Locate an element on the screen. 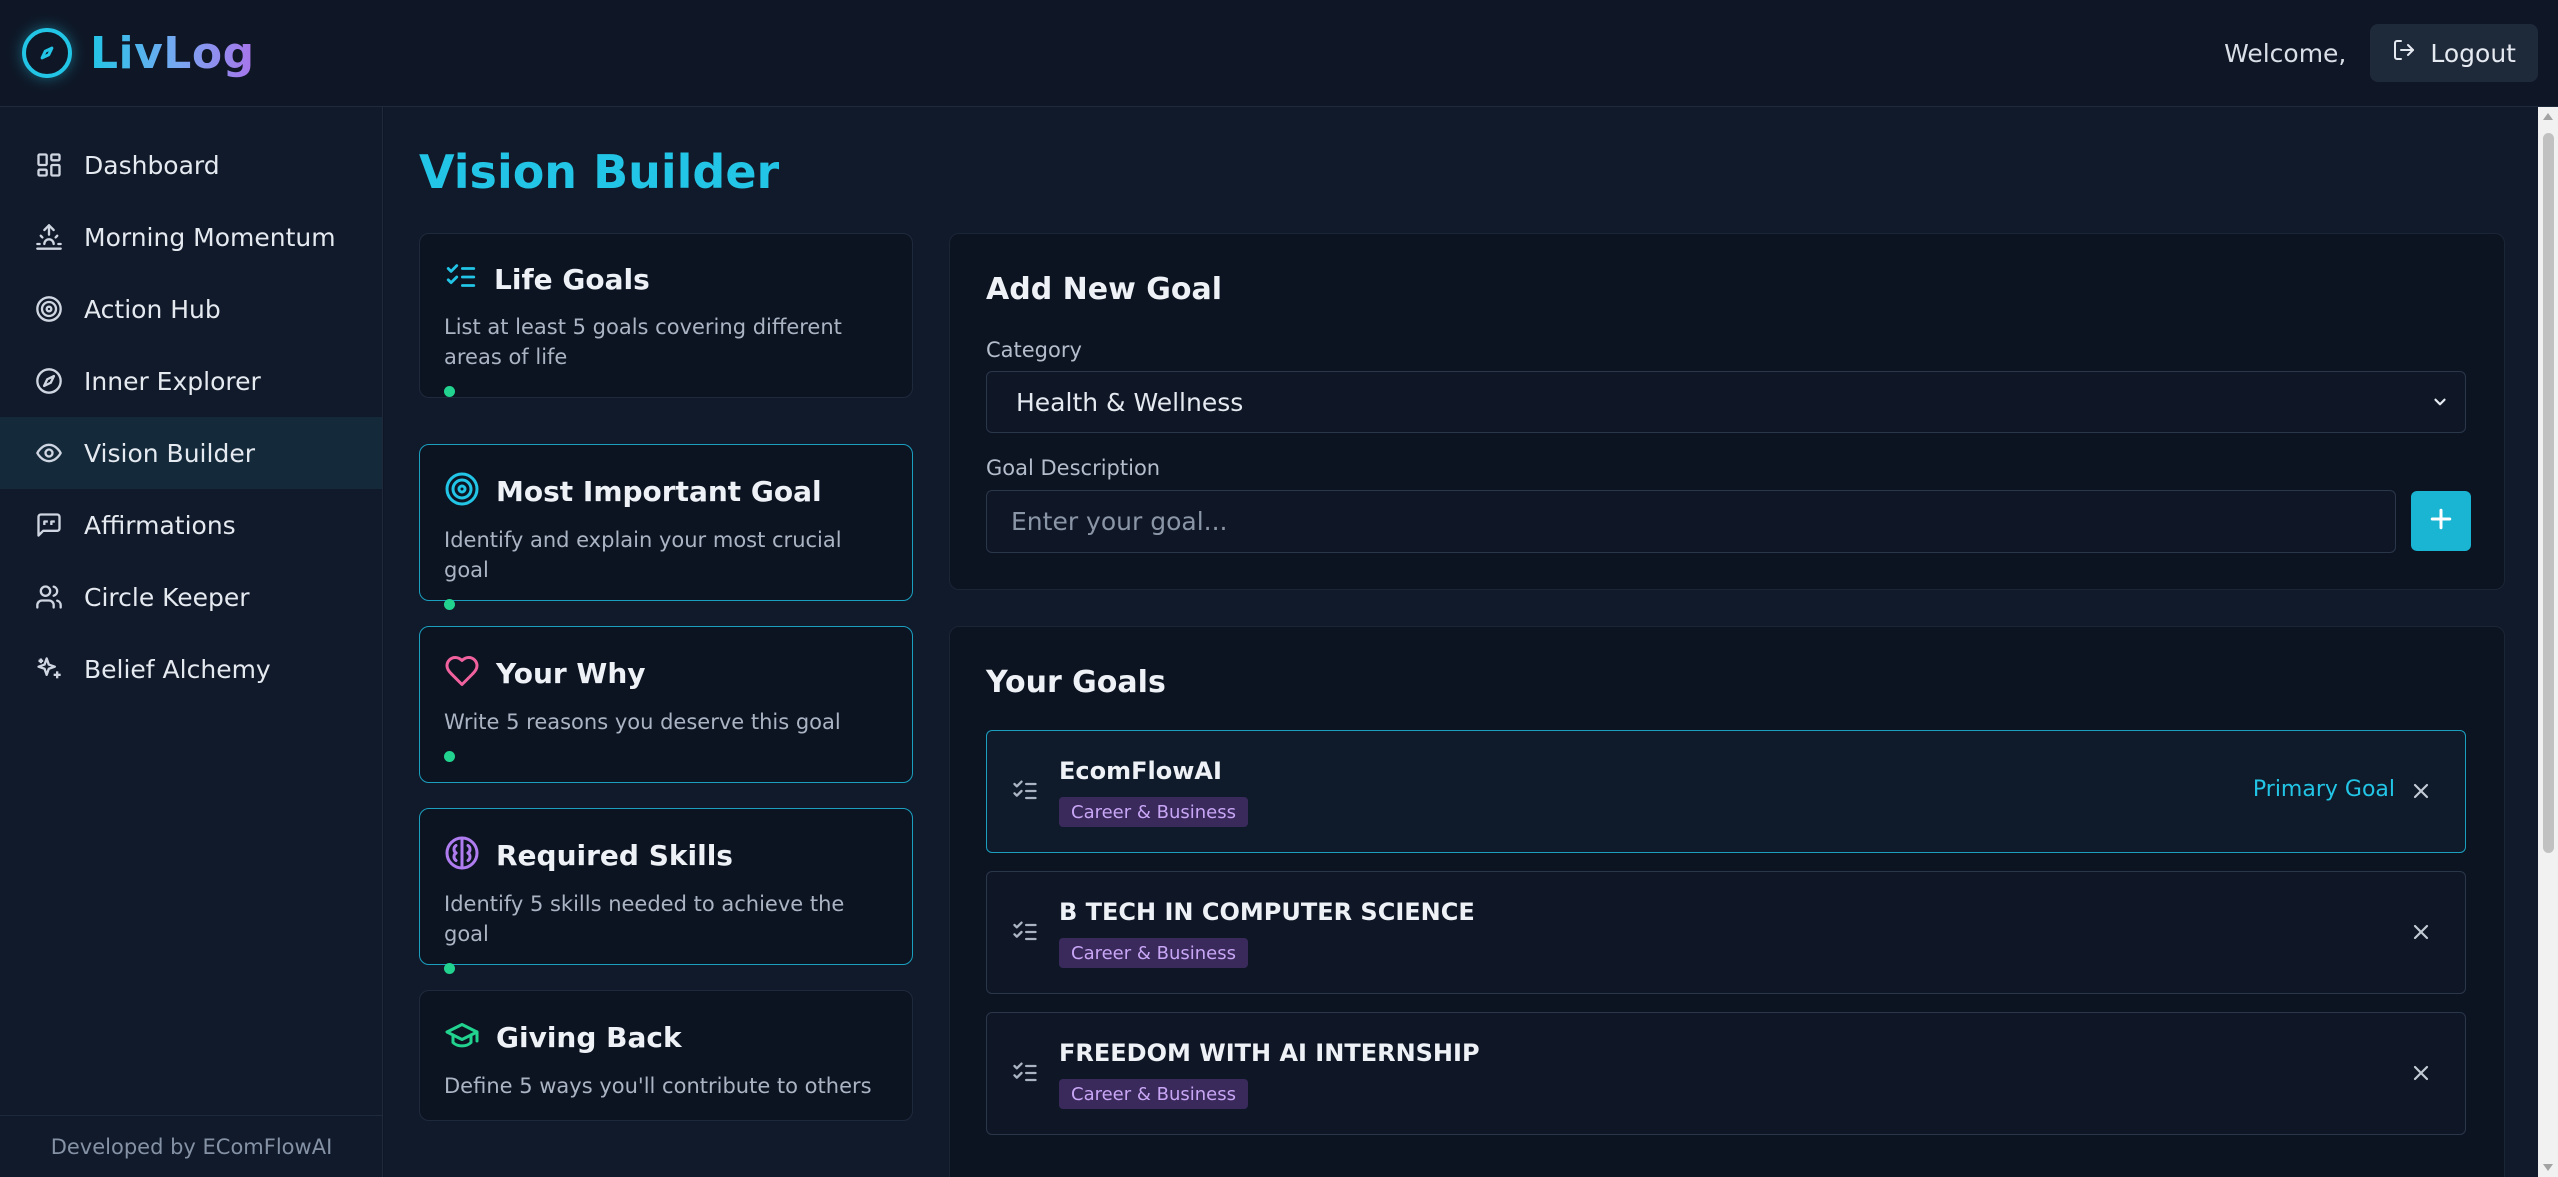  sidebar-item-inner-explorer: Inner Explorer is located at coordinates (191, 381).